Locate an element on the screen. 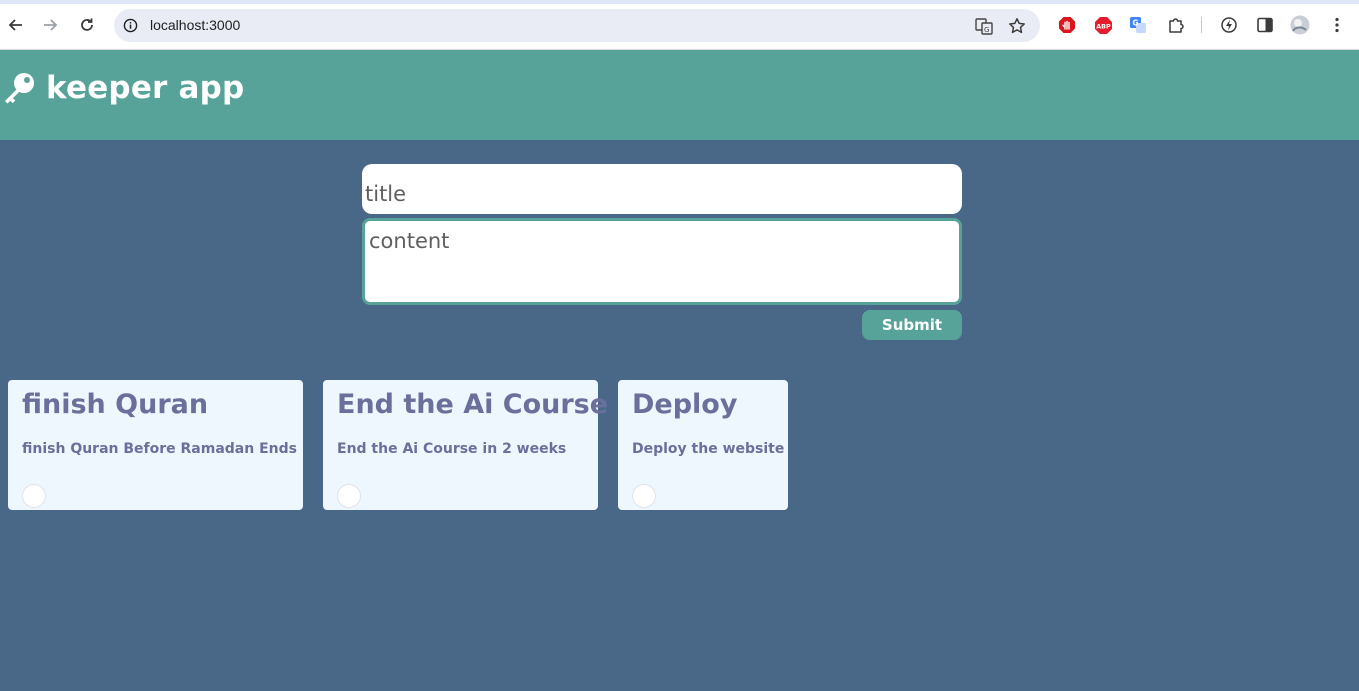 This screenshot has width=1359, height=691. content-textarea is located at coordinates (662, 261).